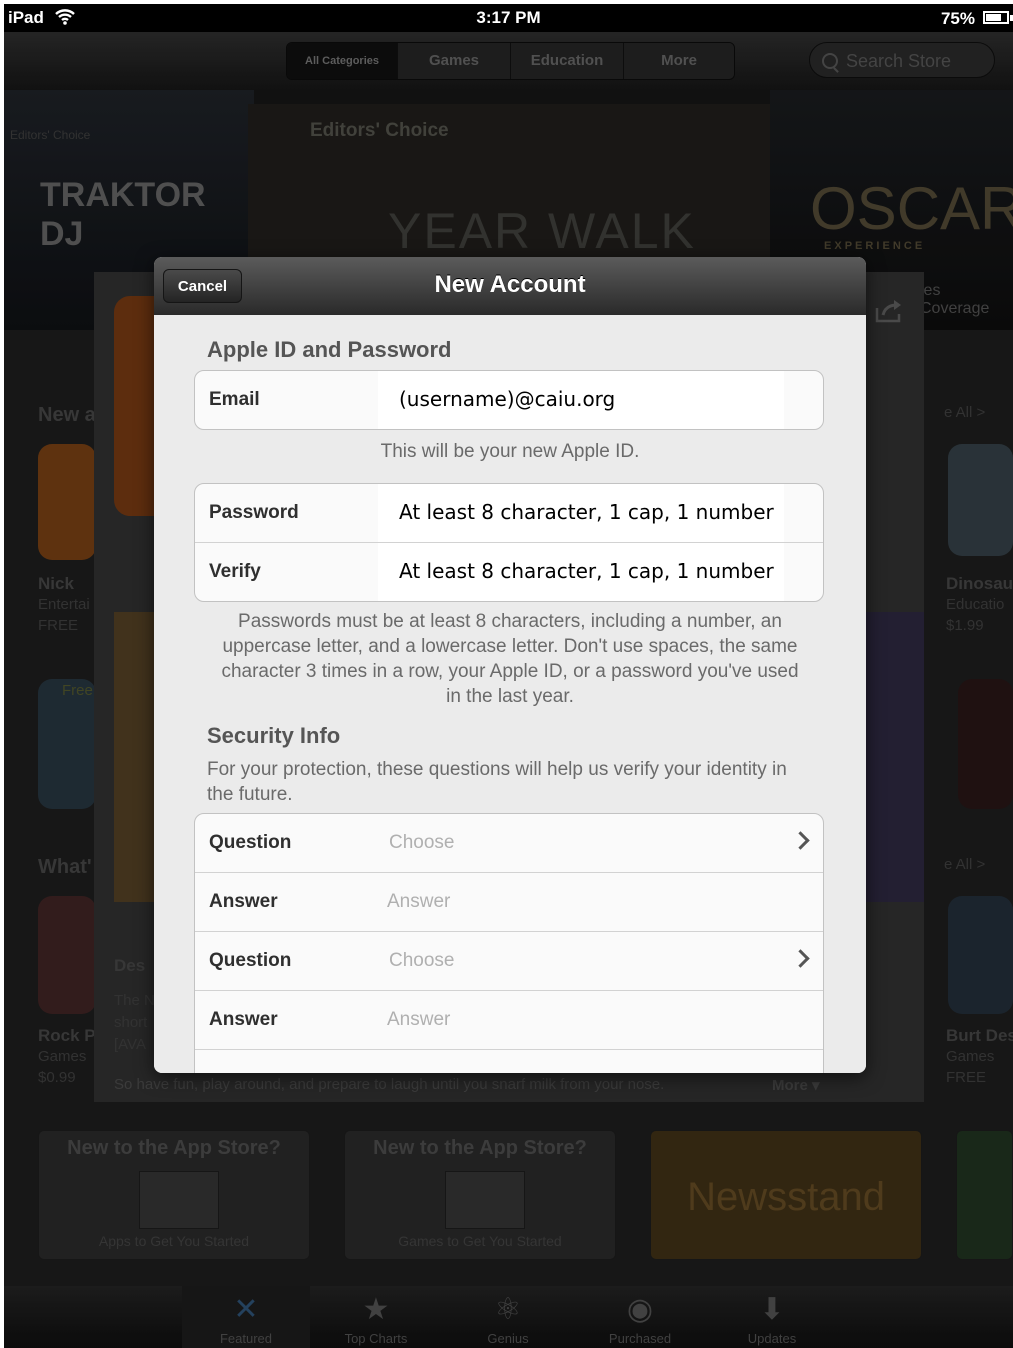  I want to click on email-value: (username)@caiu.org, so click(507, 399).